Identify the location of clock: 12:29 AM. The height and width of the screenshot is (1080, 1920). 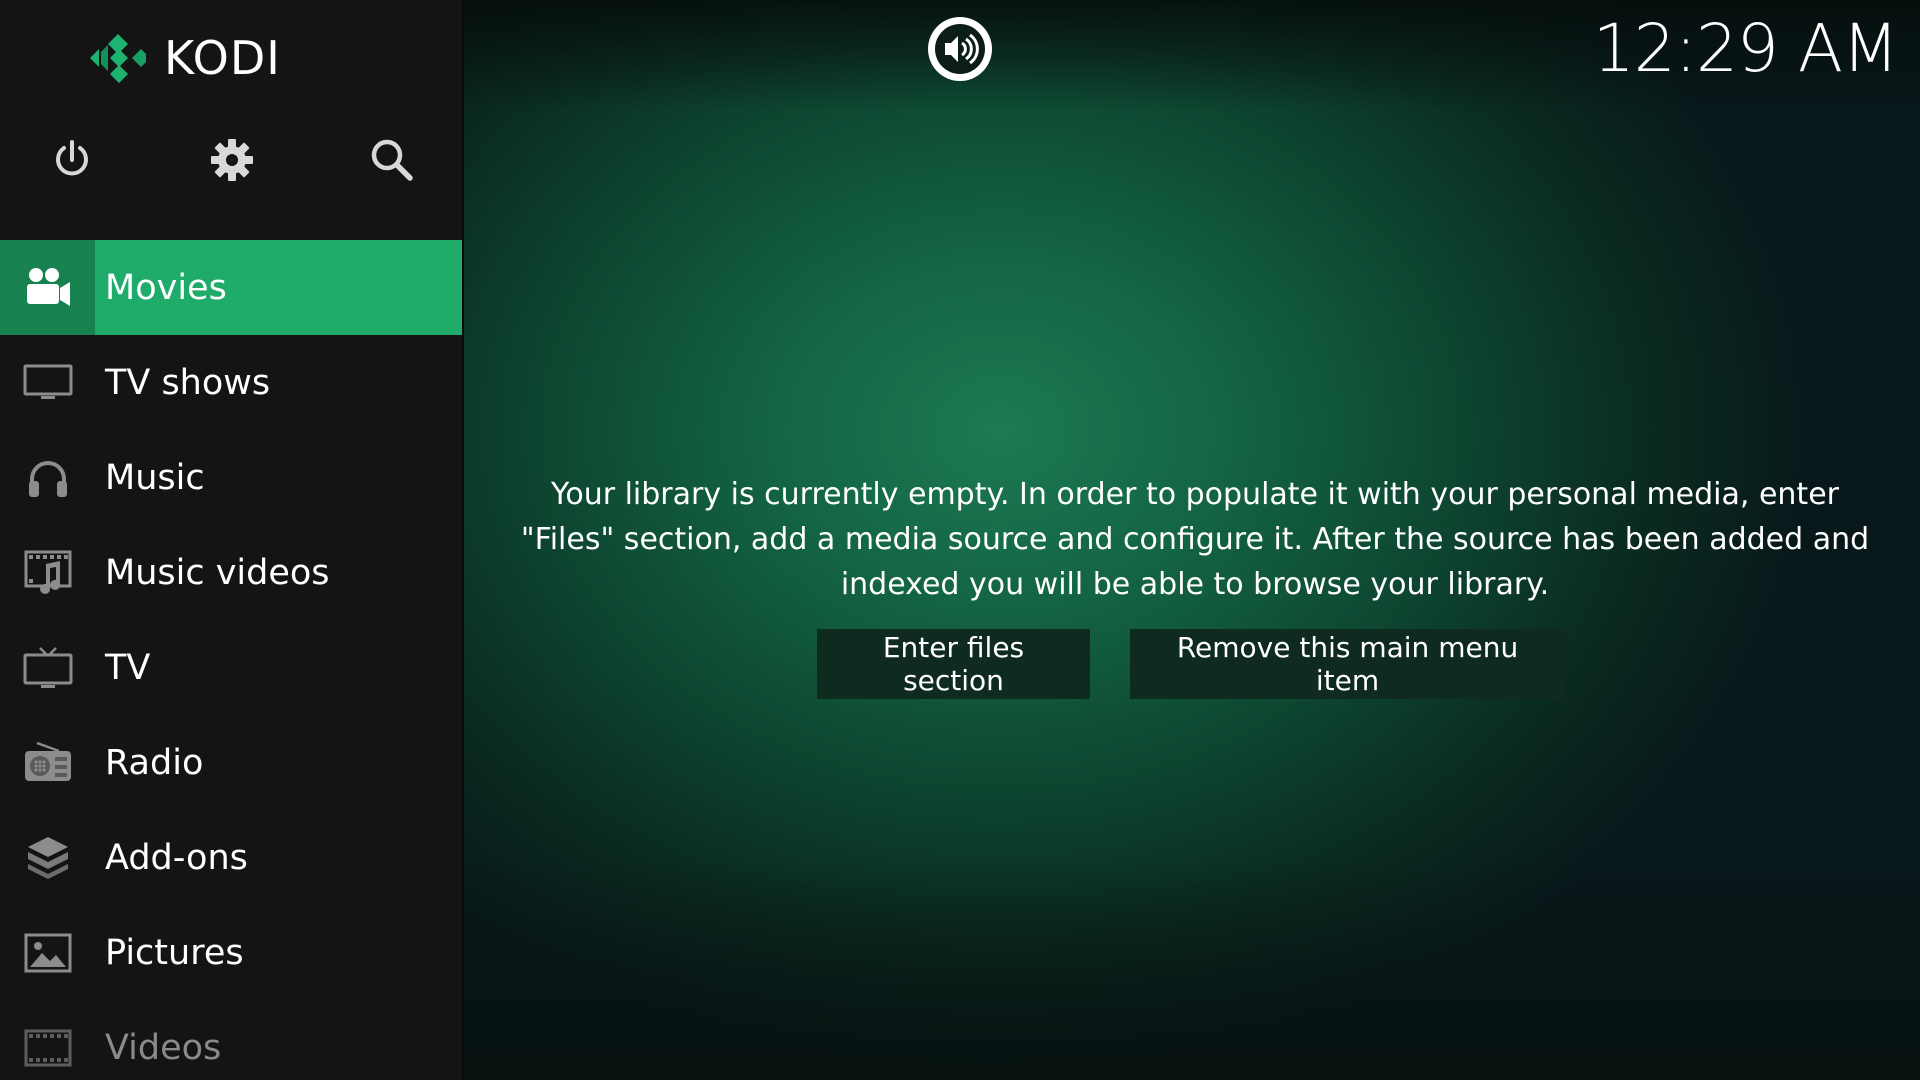
(1745, 48).